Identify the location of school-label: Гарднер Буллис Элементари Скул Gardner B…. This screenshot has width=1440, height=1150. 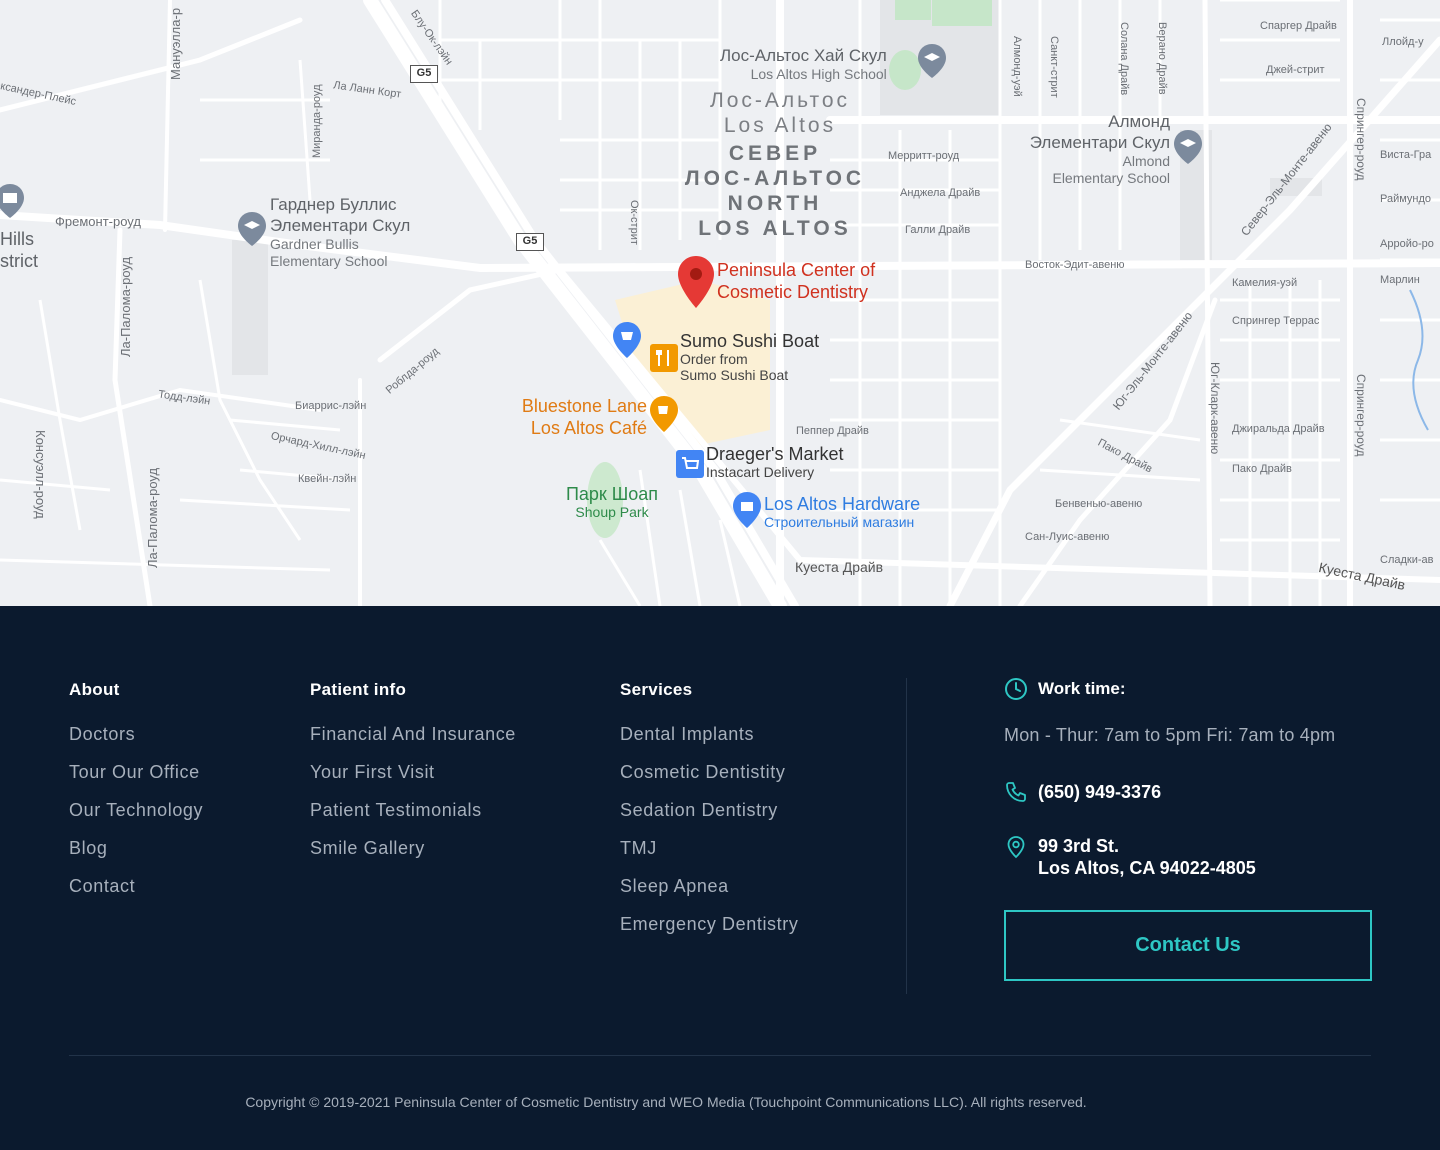
(340, 232).